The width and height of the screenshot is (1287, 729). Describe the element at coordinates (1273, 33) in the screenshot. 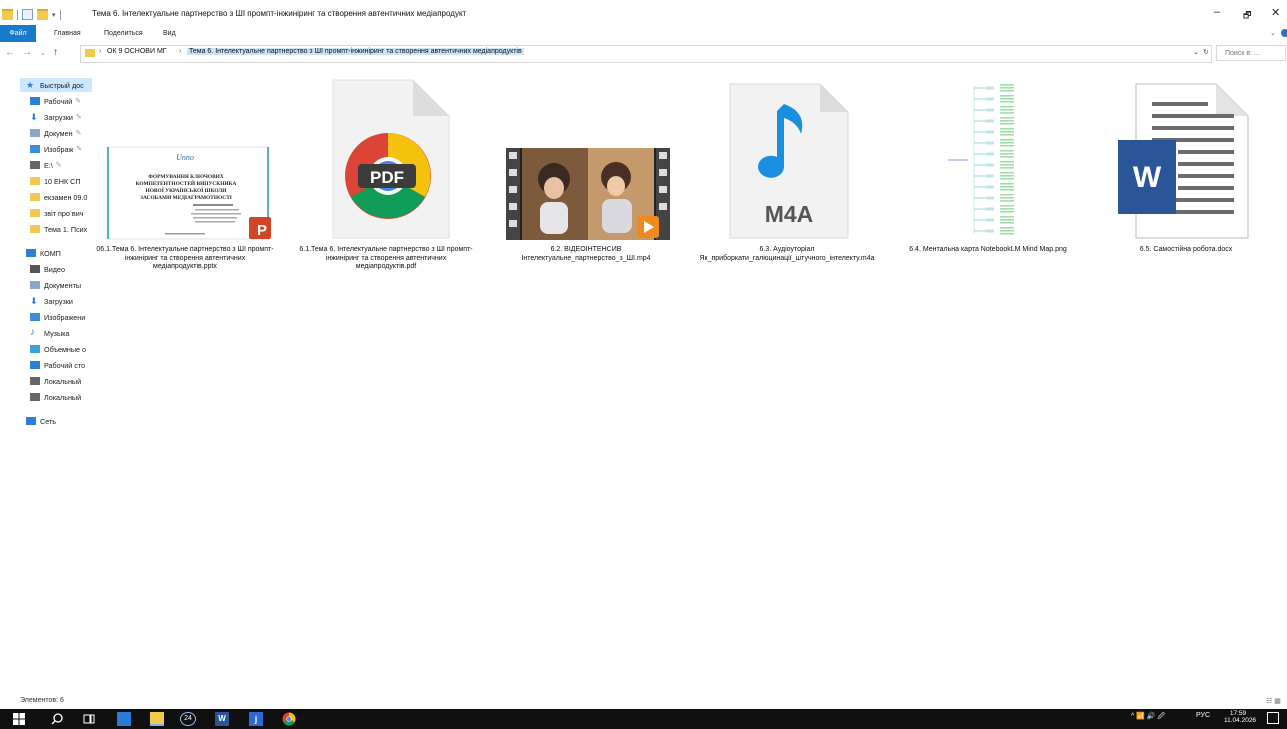

I see `expand-ribbon-icon: ⌄` at that location.